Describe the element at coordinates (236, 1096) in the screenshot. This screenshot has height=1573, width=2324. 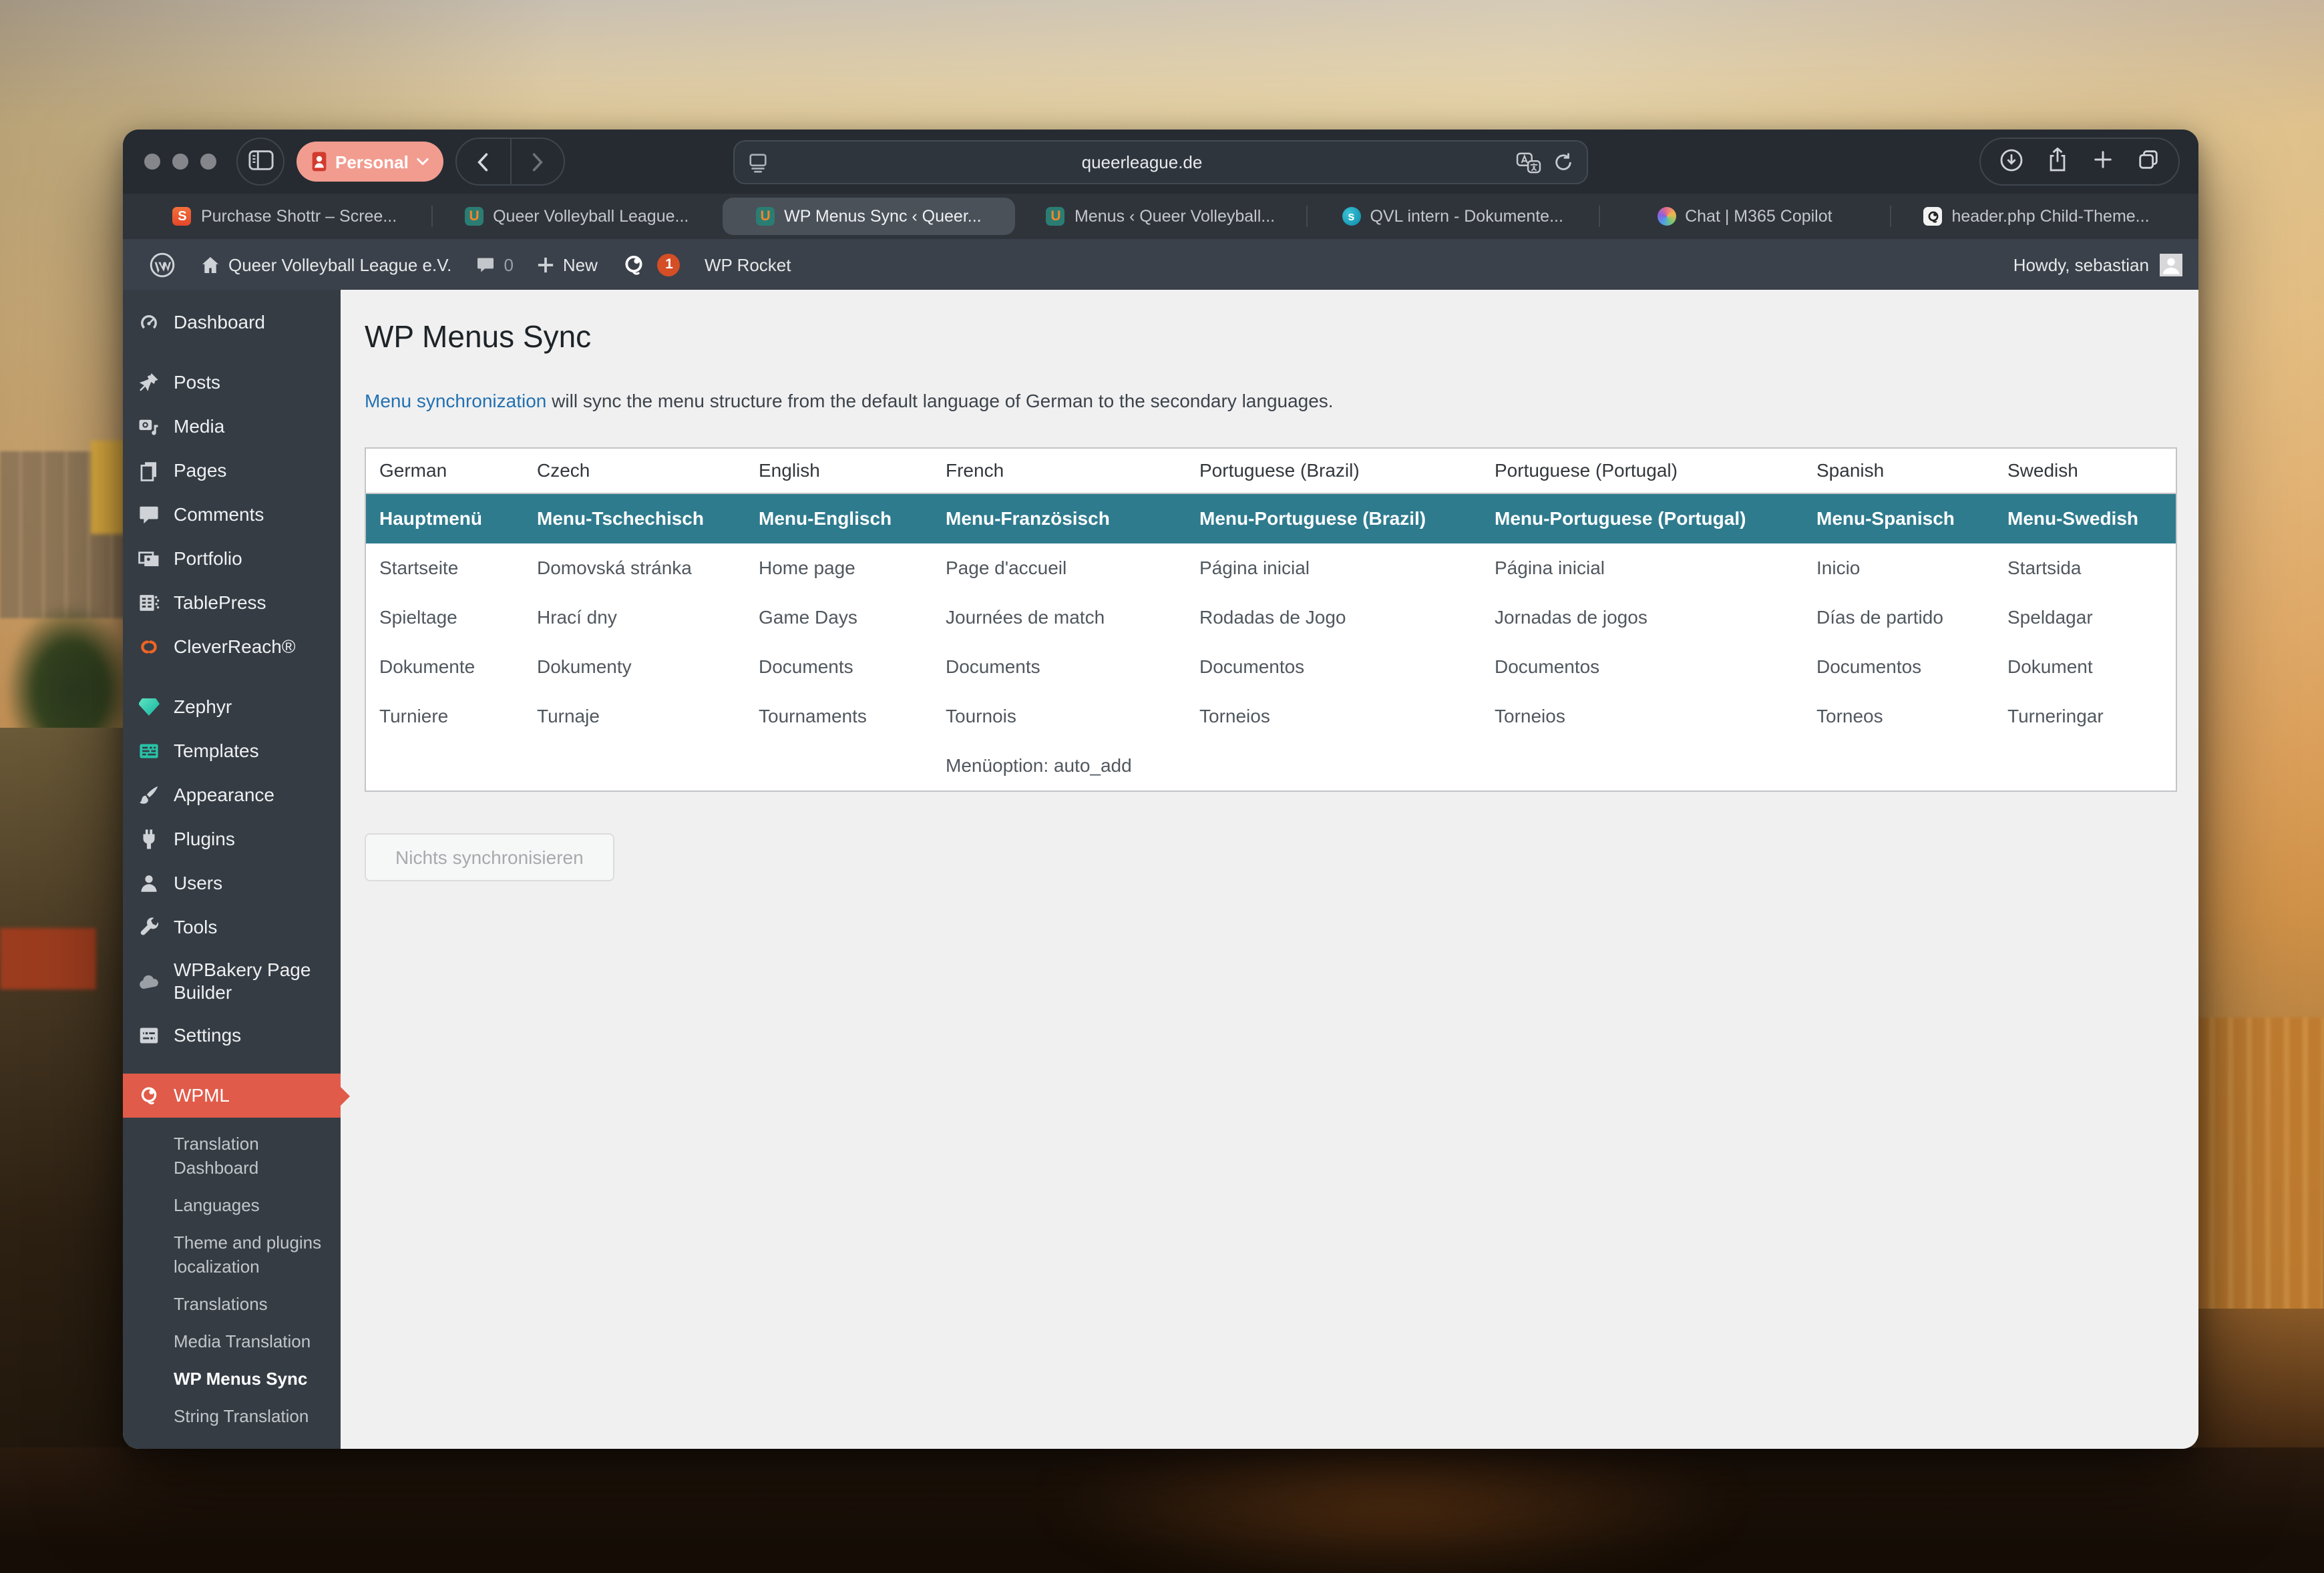
I see `sidebar-item-wpml: WPML` at that location.